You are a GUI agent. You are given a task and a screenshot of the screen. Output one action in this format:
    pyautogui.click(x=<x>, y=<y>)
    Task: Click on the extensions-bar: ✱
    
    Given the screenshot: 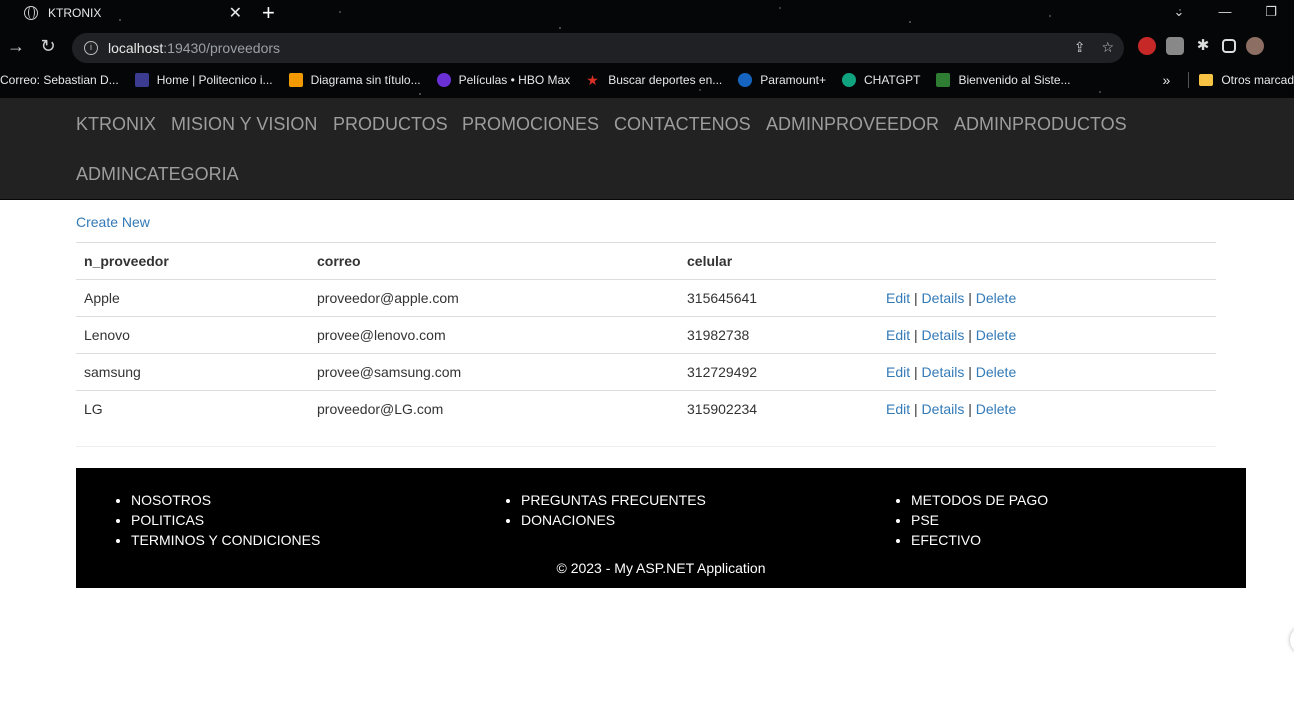 What is the action you would take?
    pyautogui.click(x=1201, y=46)
    